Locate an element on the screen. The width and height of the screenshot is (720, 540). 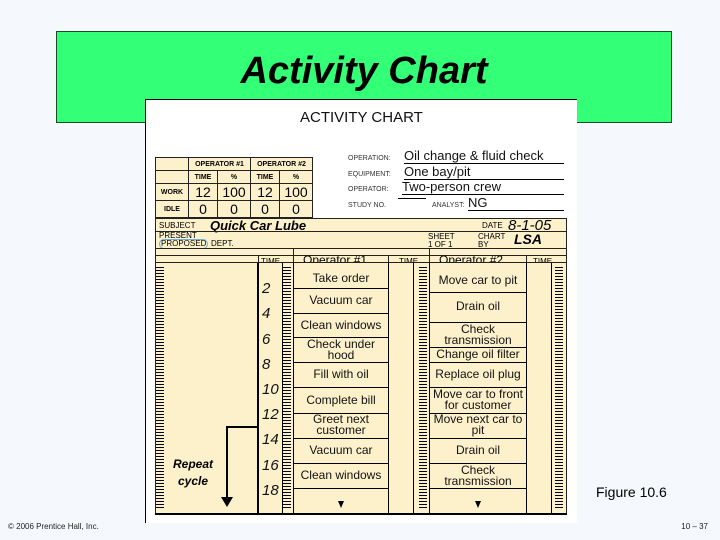
operation-field: OPERATION: Oil change & fluid check is located at coordinates (456, 156).